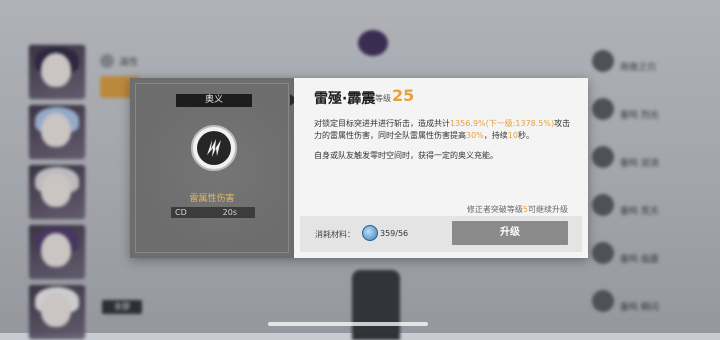  What do you see at coordinates (214, 148) in the screenshot?
I see `lightning-claw-icon` at bounding box center [214, 148].